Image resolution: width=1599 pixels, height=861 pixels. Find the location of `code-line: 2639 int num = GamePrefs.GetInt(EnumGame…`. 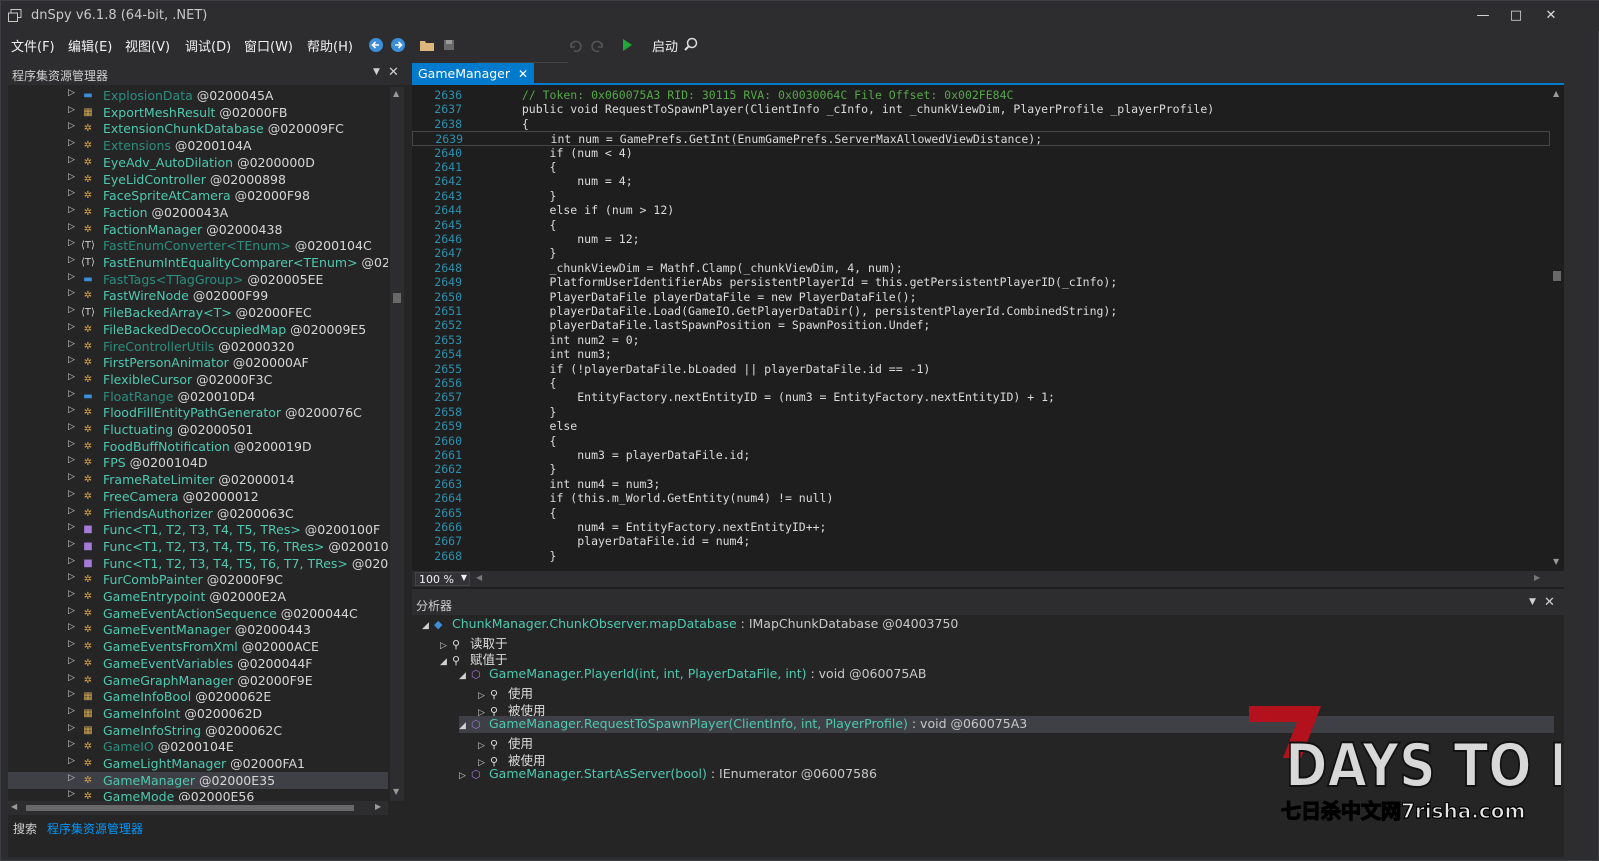

code-line: 2639 int num = GamePrefs.GetInt(EnumGame… is located at coordinates (981, 139).